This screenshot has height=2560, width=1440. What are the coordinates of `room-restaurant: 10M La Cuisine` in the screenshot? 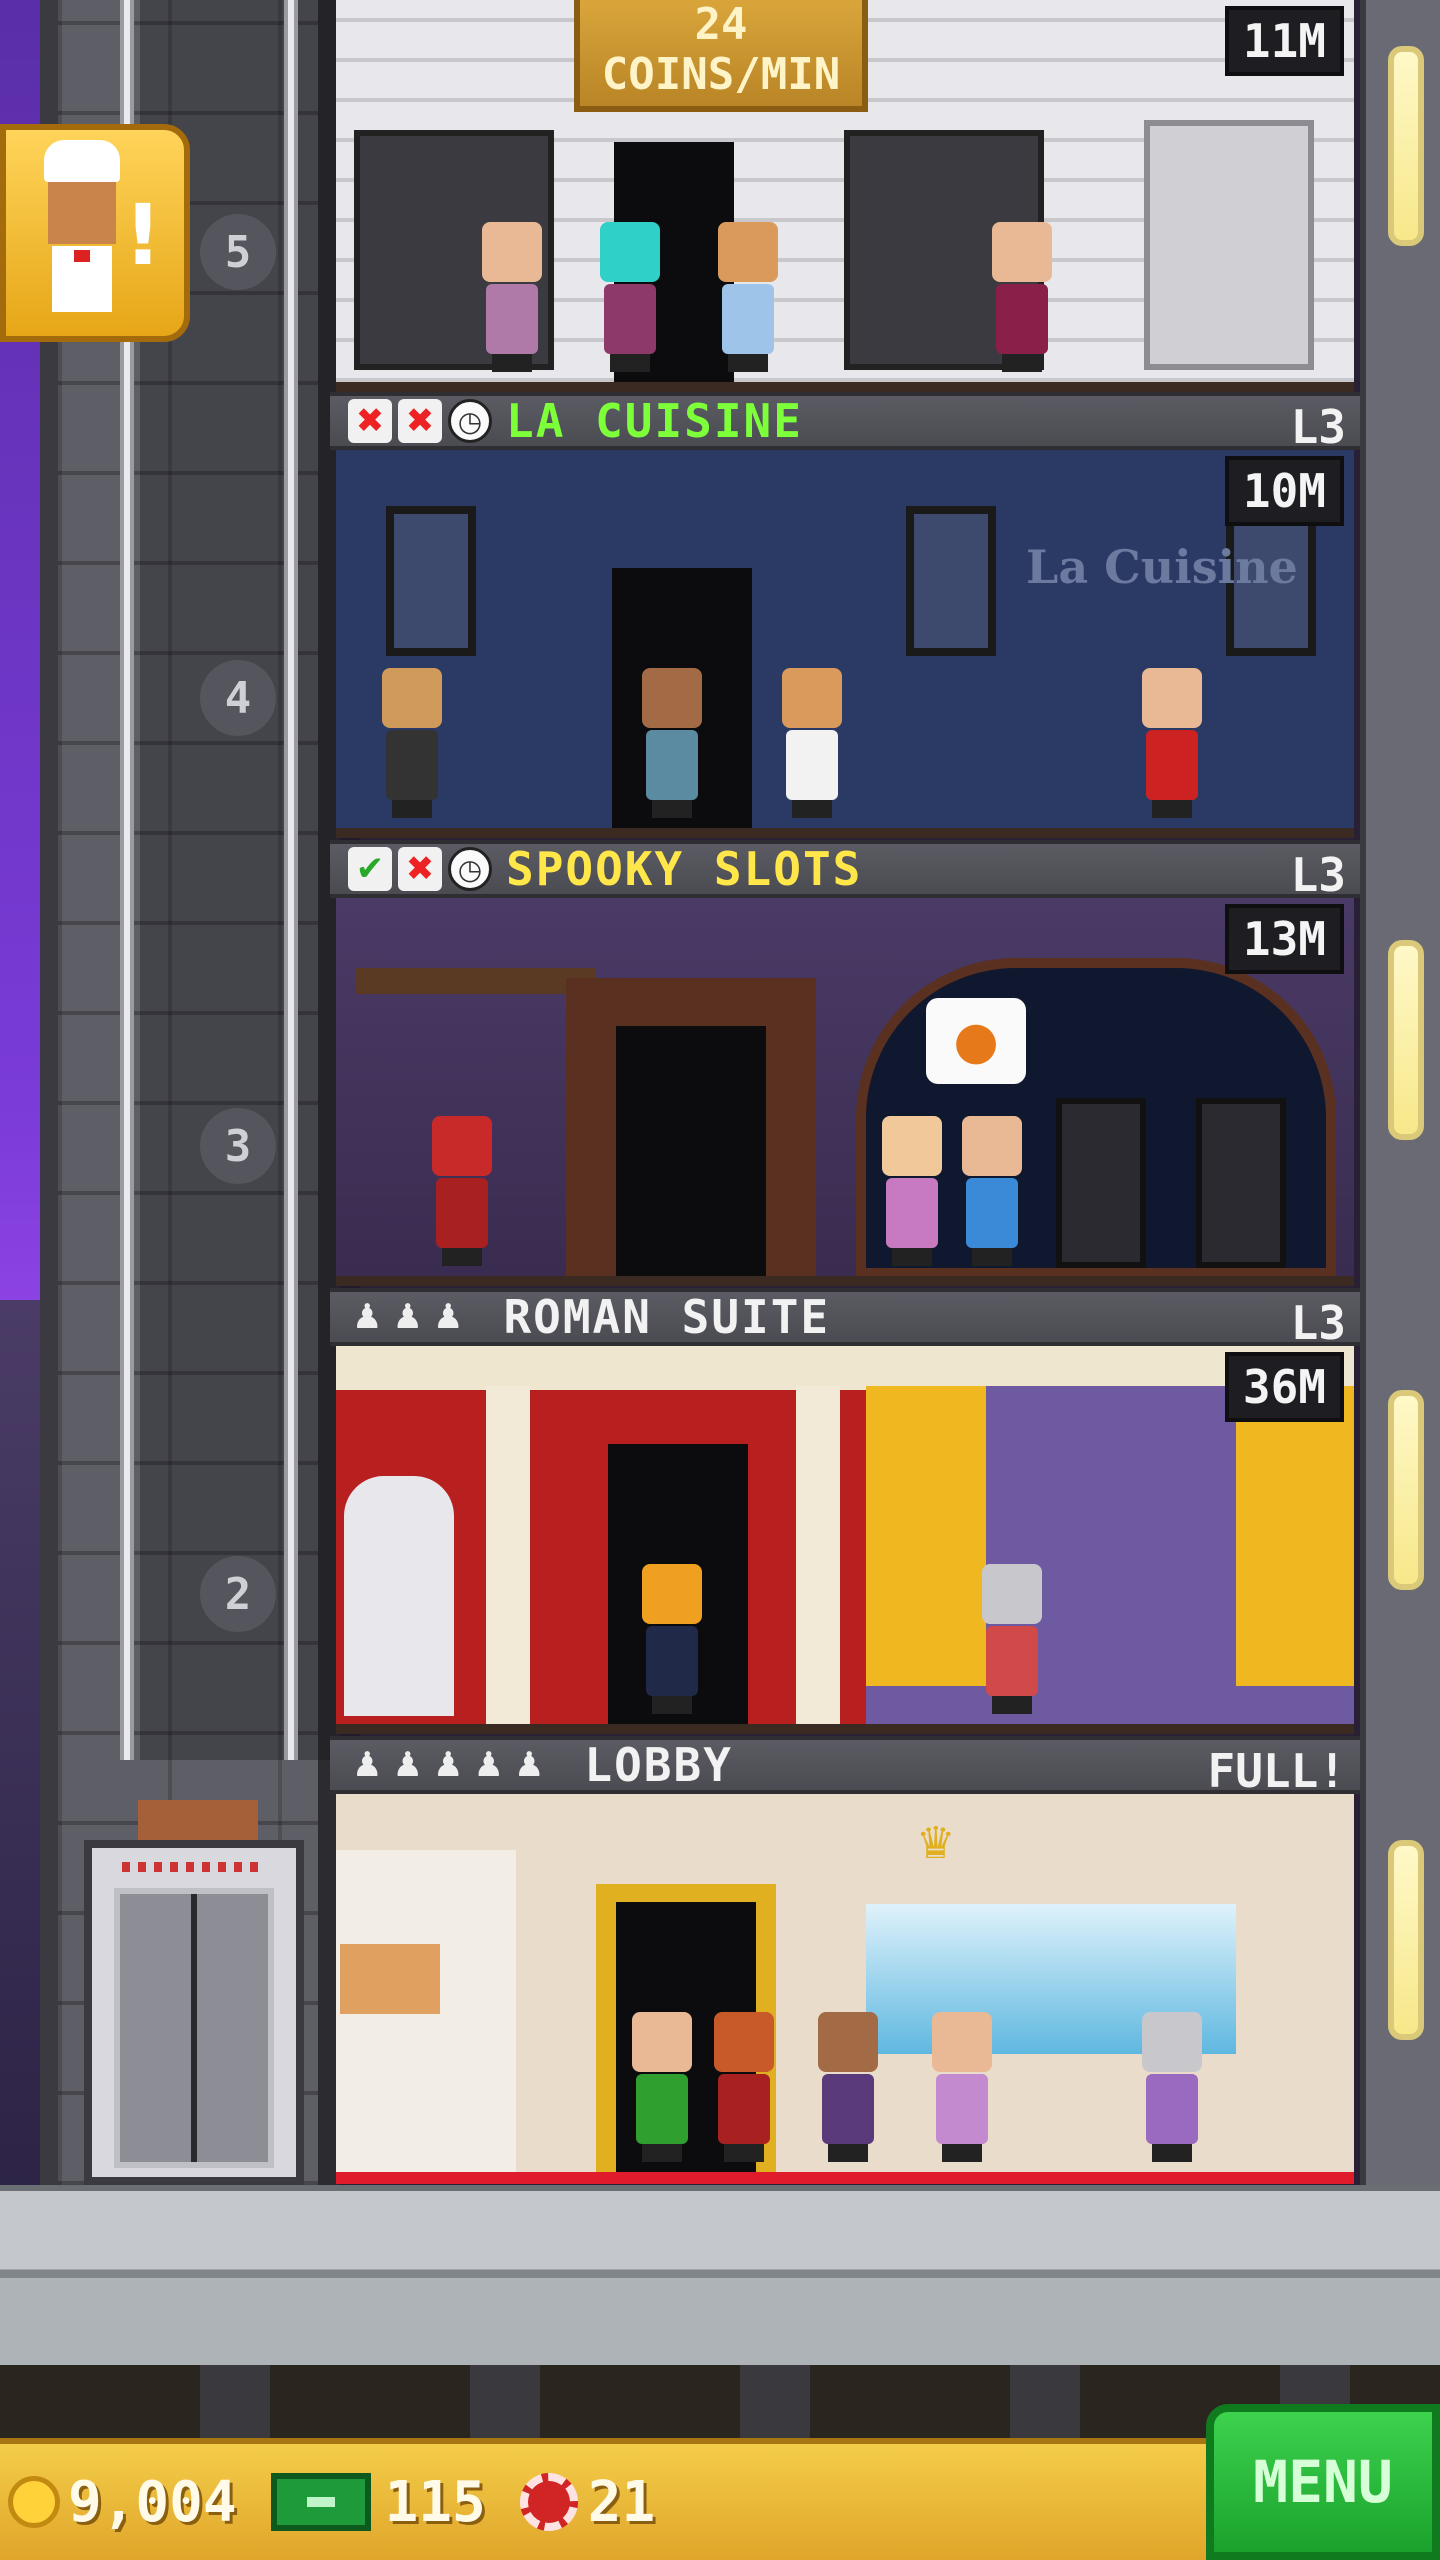 It's located at (845, 644).